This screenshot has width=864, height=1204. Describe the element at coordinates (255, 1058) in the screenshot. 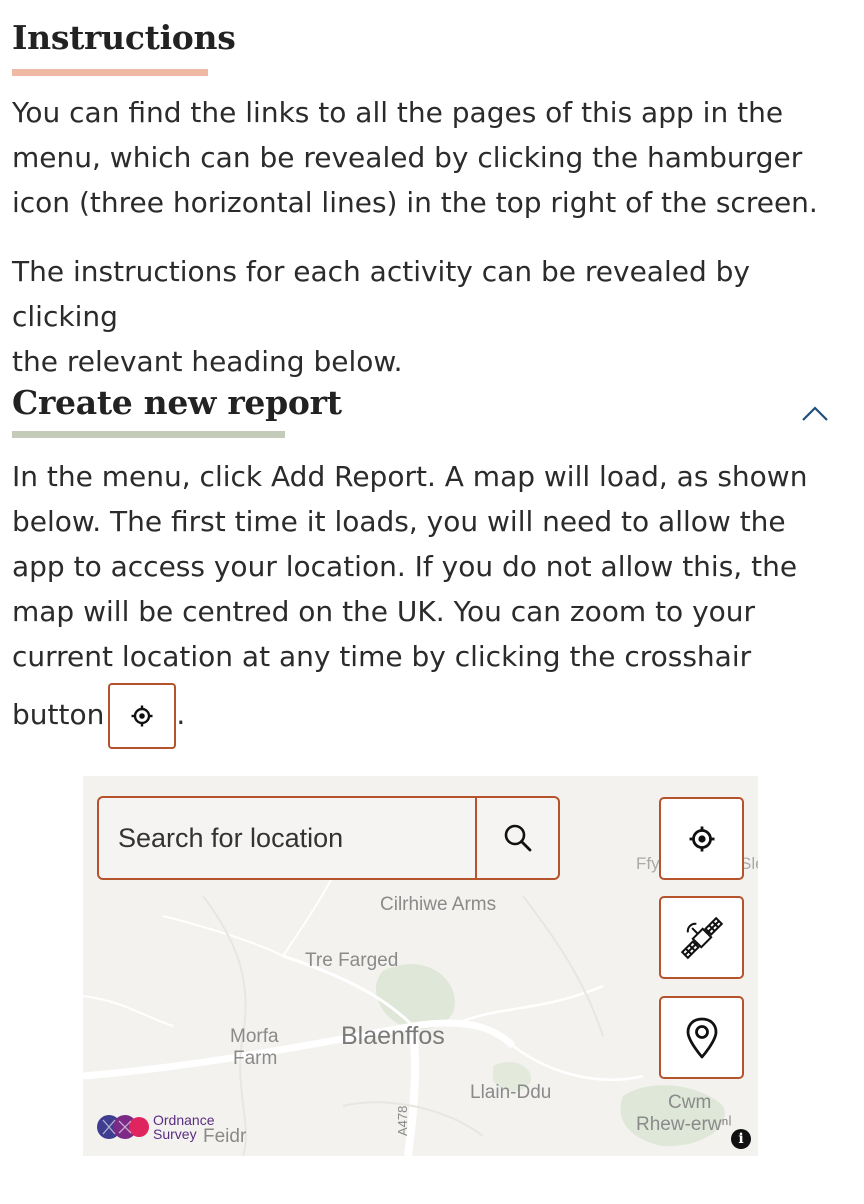

I see `place-label: Farm` at that location.